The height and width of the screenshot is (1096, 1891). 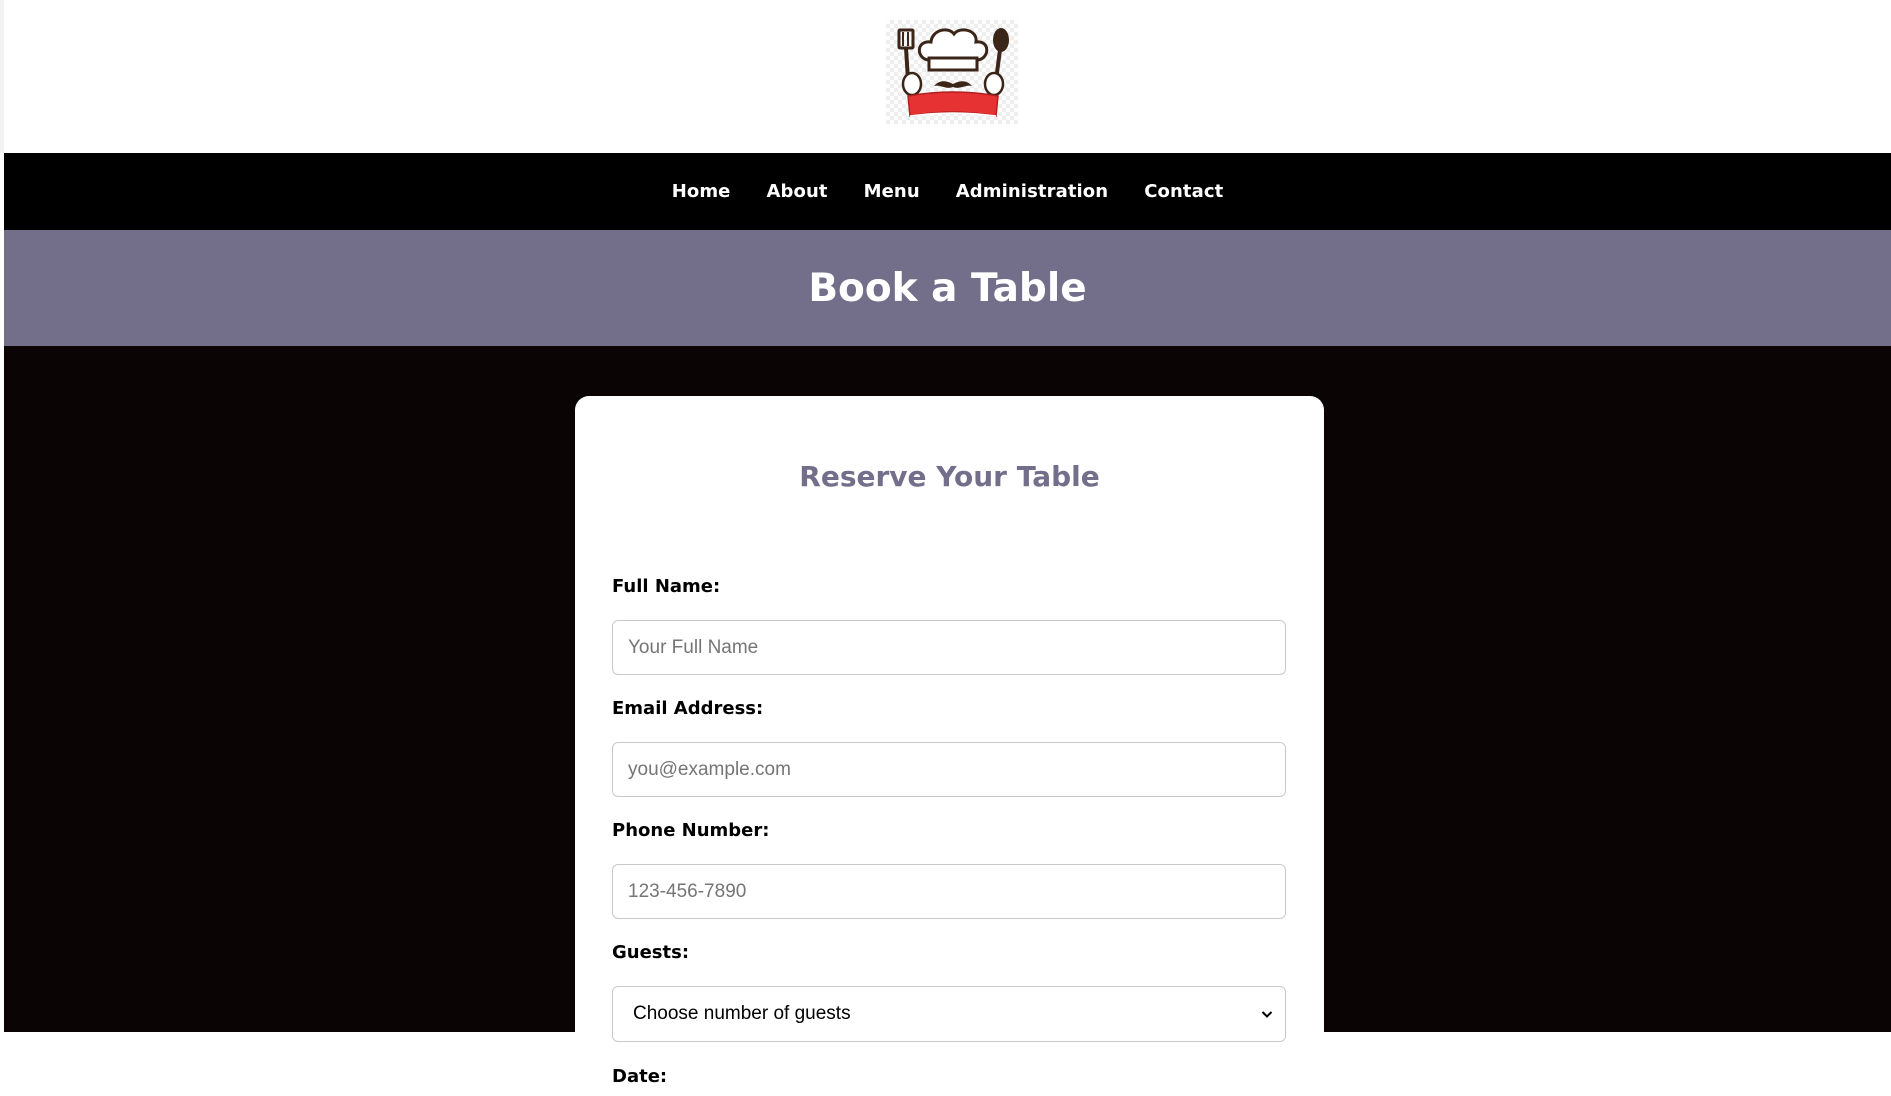 I want to click on chevron-down-icon, so click(x=1267, y=1014).